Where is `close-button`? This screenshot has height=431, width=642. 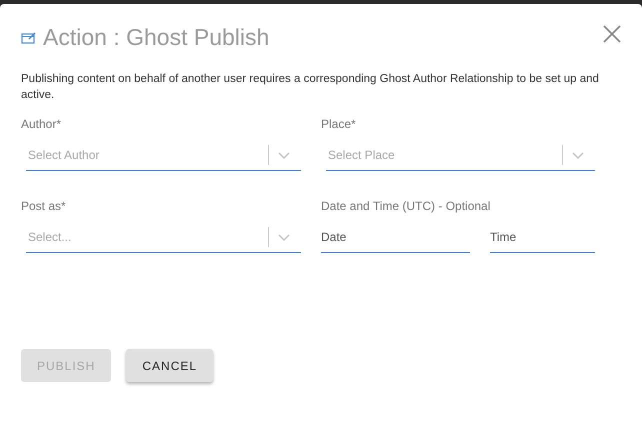 close-button is located at coordinates (612, 34).